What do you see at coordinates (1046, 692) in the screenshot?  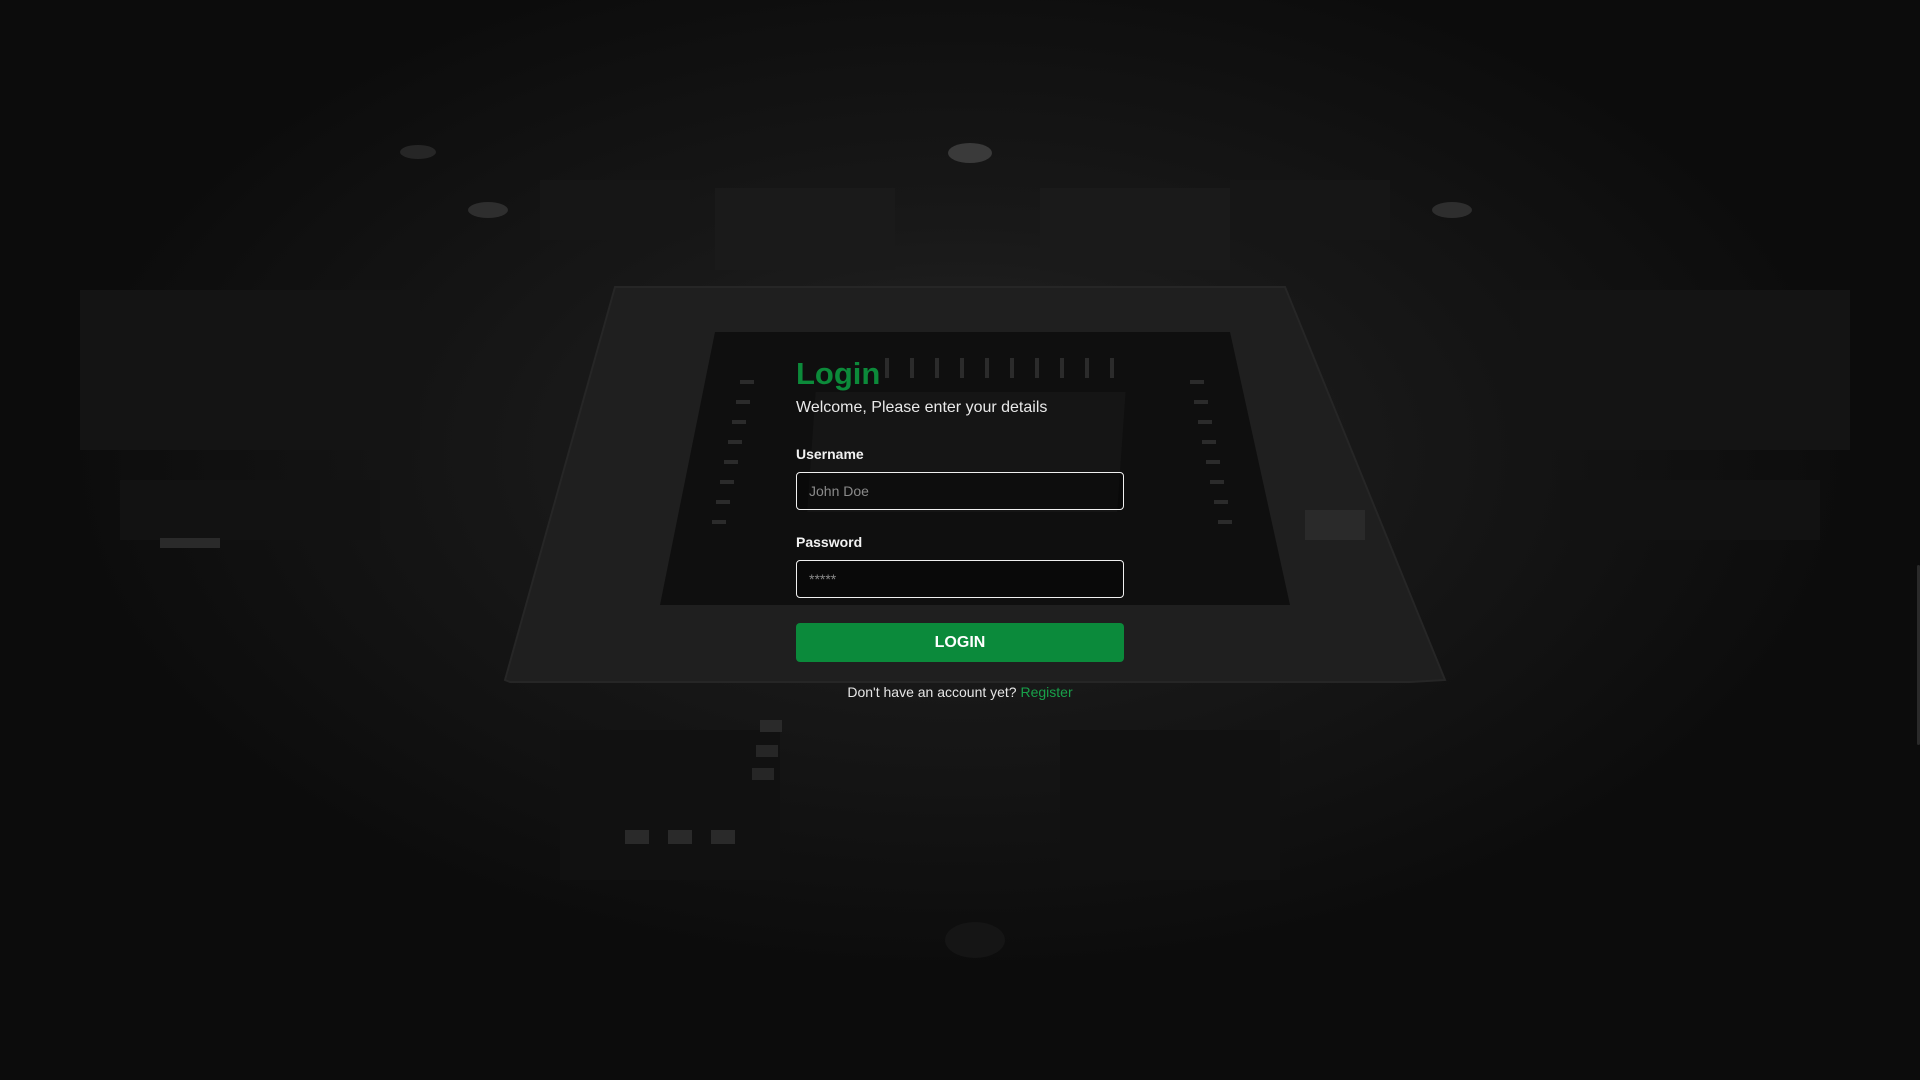 I see `register-link: Register` at bounding box center [1046, 692].